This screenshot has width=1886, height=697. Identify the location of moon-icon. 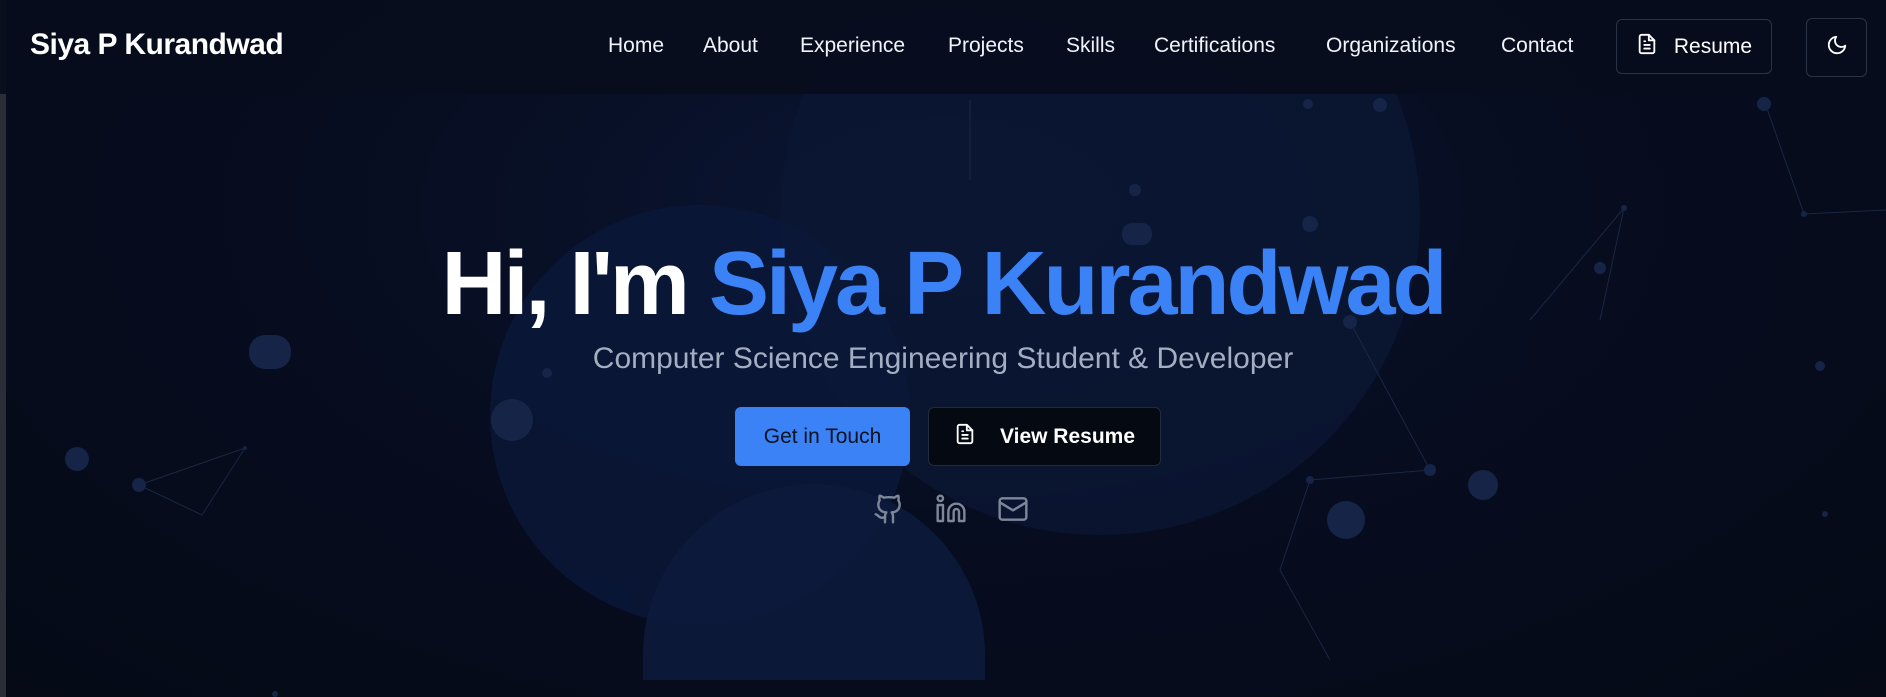
(1837, 47).